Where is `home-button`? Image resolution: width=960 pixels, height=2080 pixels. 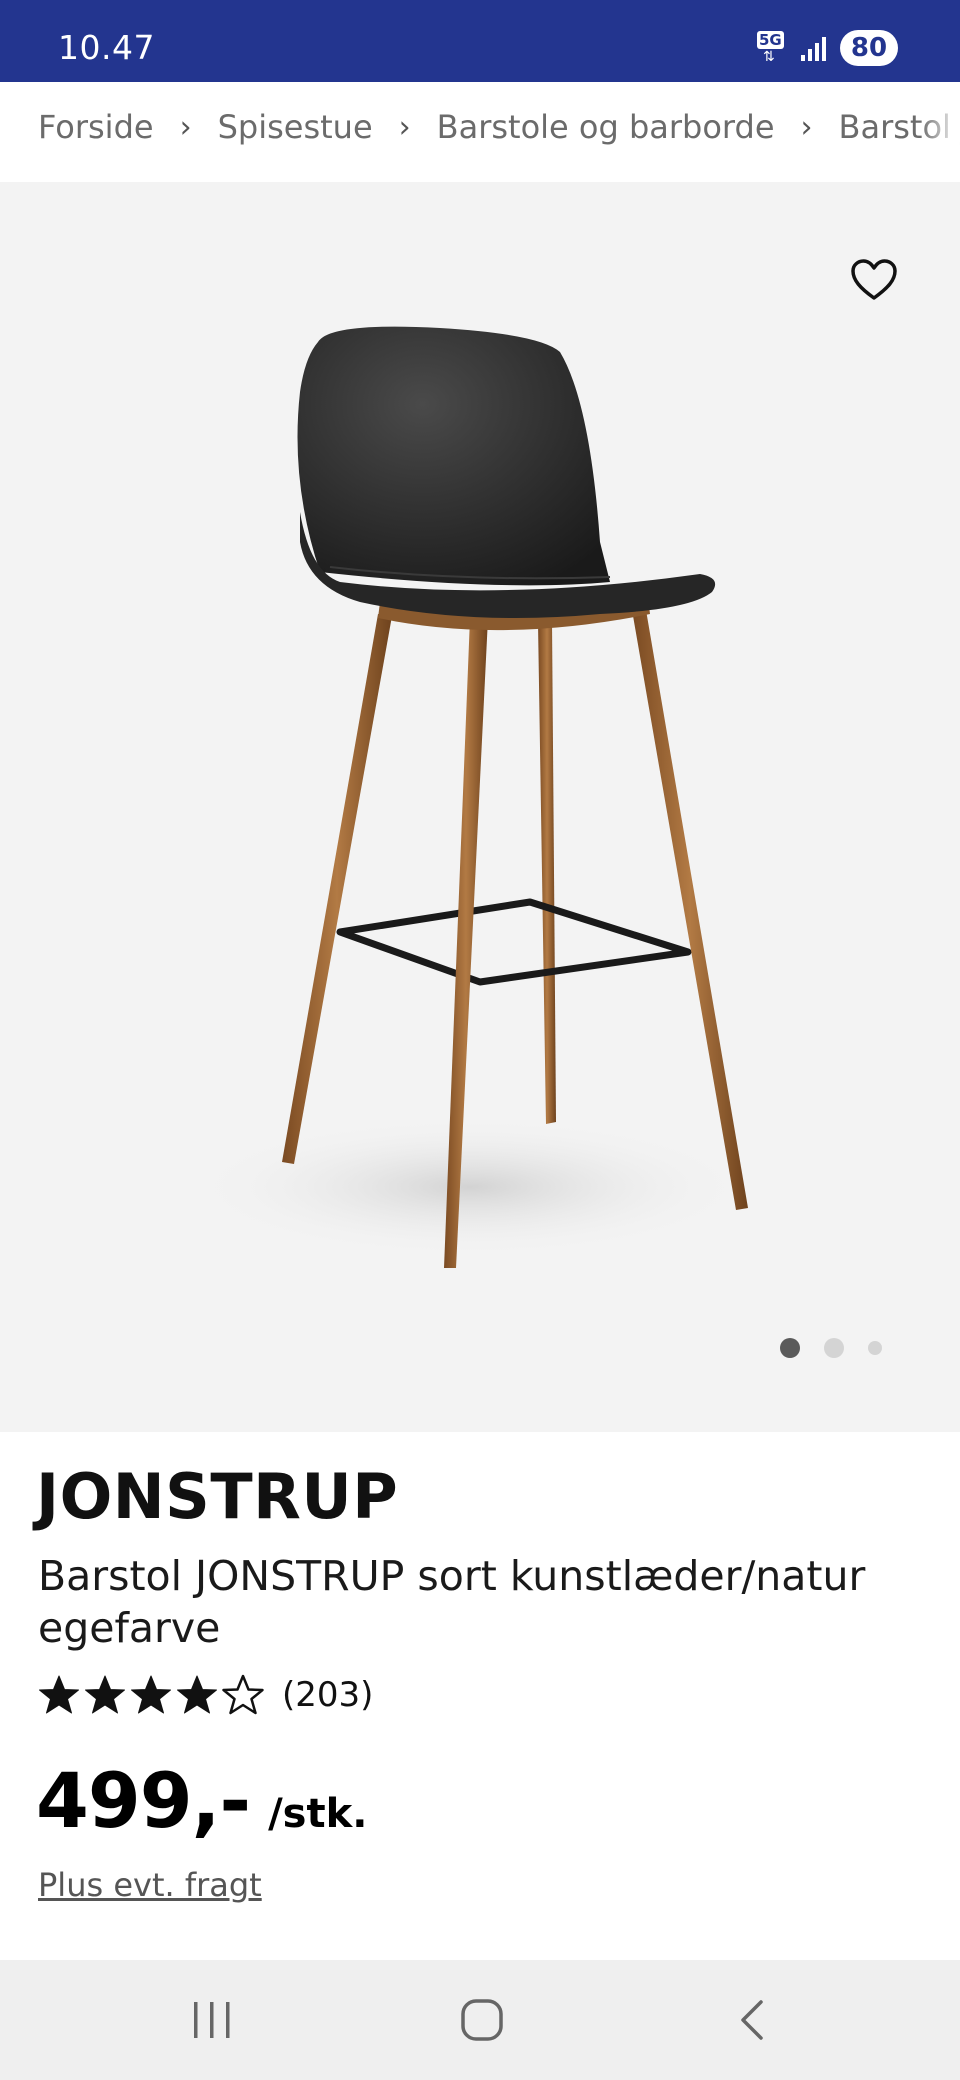 home-button is located at coordinates (482, 2020).